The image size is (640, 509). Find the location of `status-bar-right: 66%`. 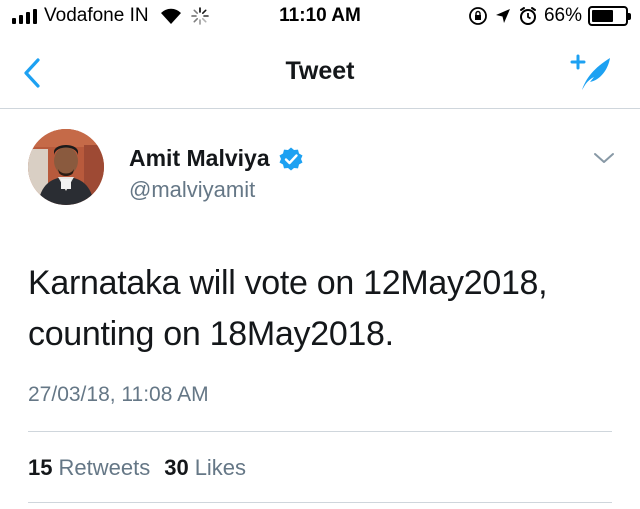

status-bar-right: 66% is located at coordinates (549, 16).